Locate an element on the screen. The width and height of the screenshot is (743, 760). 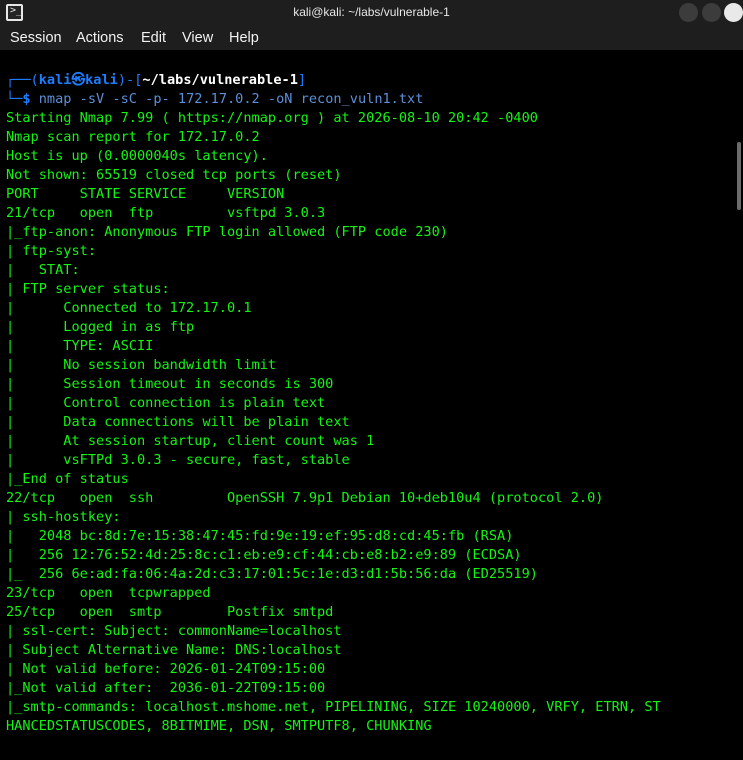
output-line: | vsFTPd 3.0.3 - secure, fast, stable is located at coordinates (178, 460).